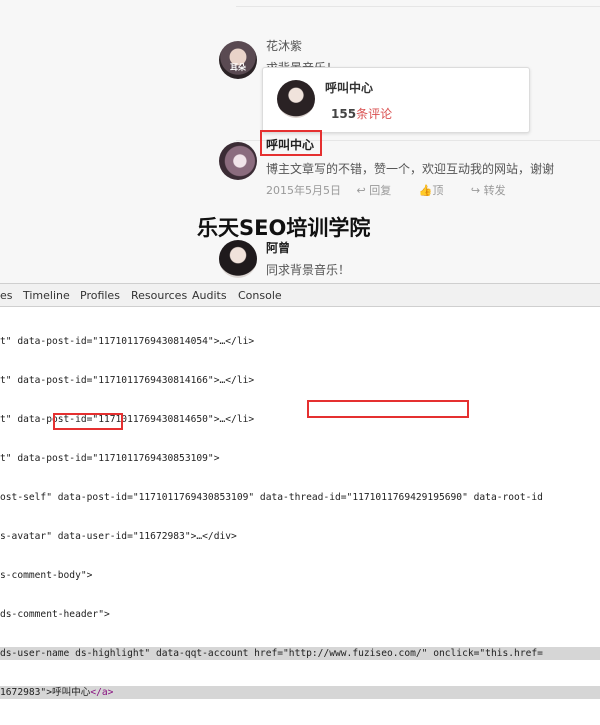 Image resolution: width=600 pixels, height=725 pixels. Describe the element at coordinates (437, 190) in the screenshot. I see `like-button: 👍顶` at that location.